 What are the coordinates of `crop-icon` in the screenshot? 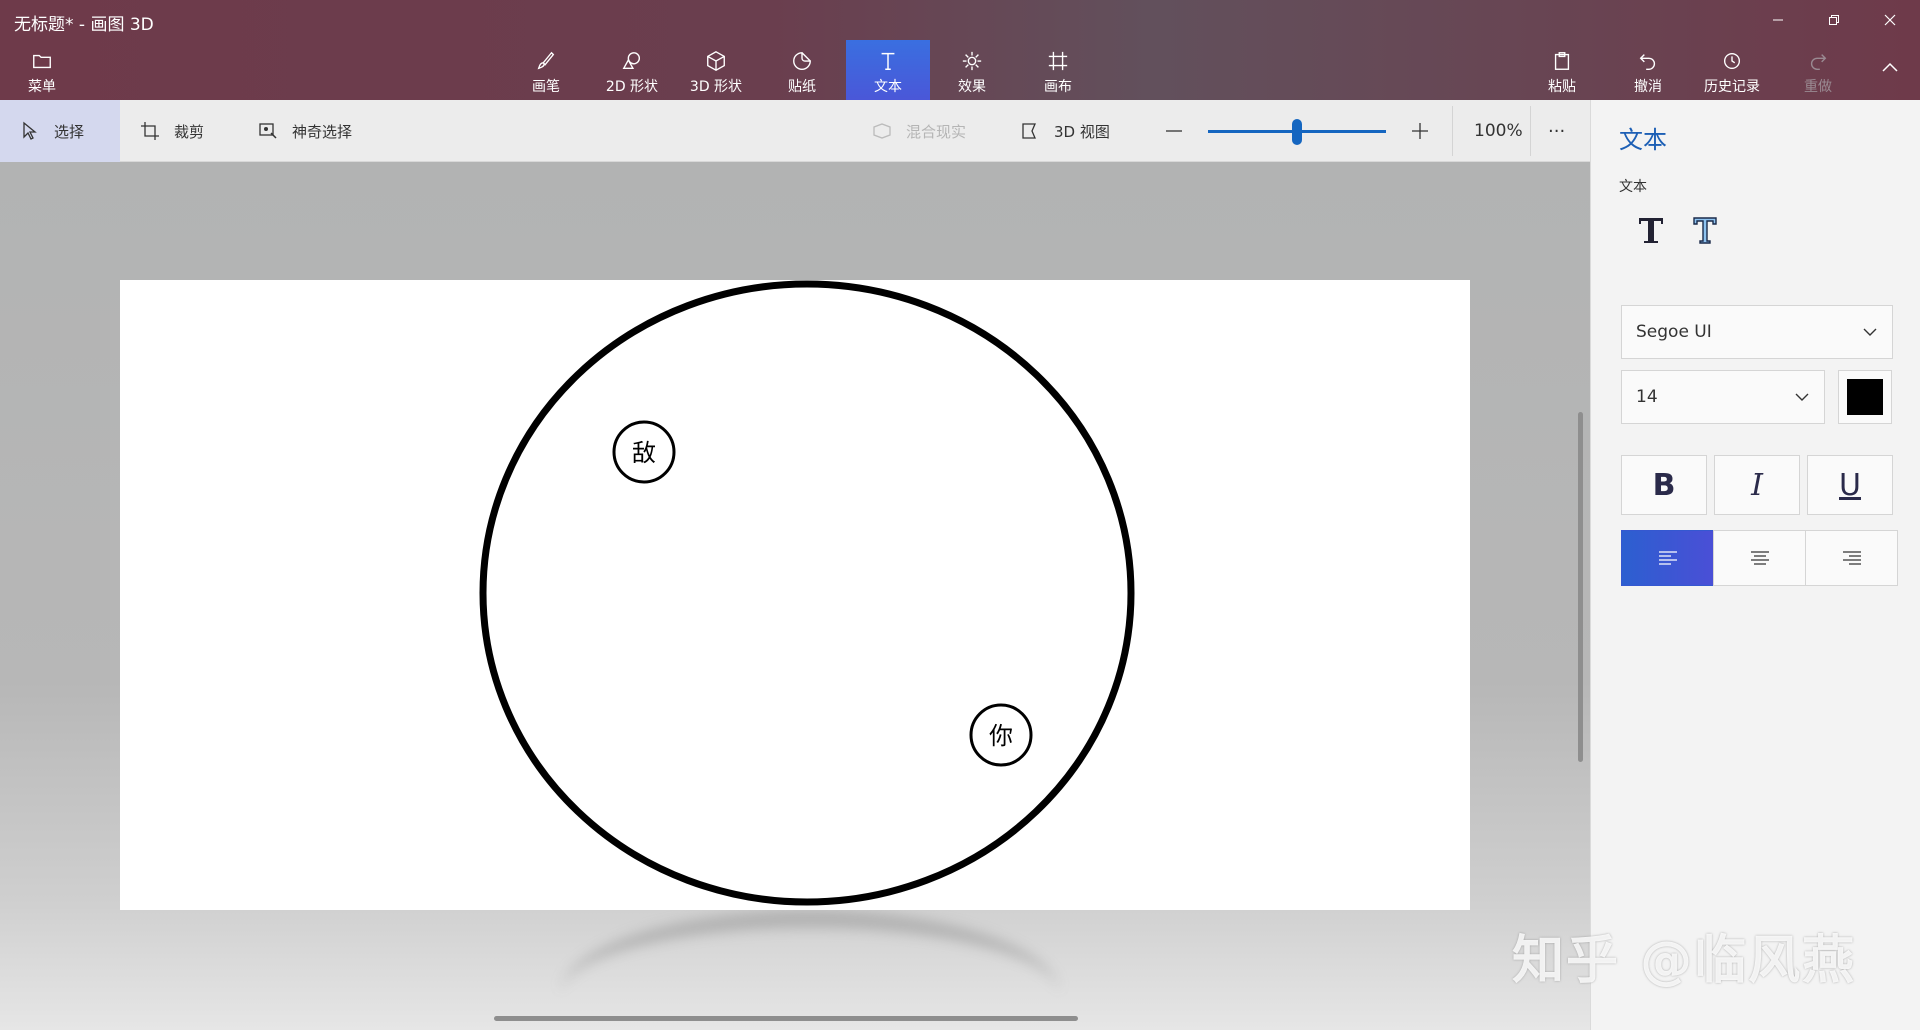 It's located at (150, 131).